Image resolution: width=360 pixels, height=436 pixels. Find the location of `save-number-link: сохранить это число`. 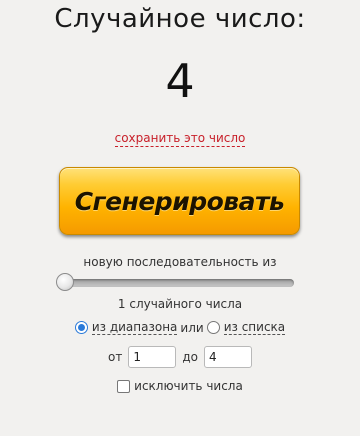

save-number-link: сохранить это число is located at coordinates (180, 139).